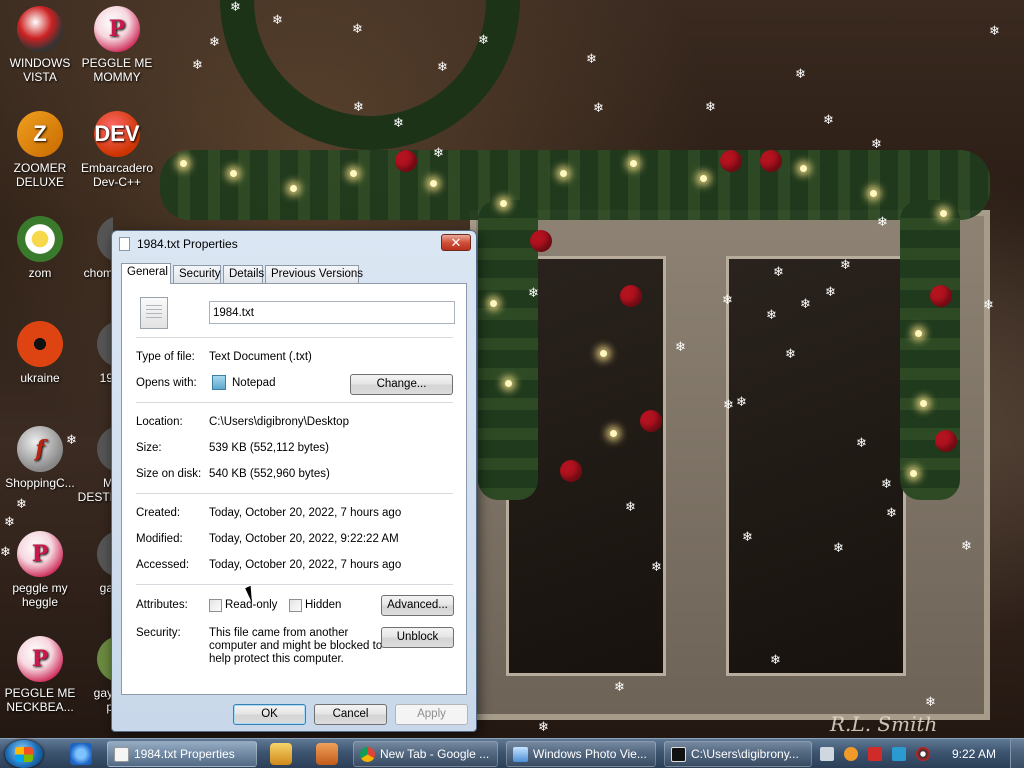 This screenshot has width=1024, height=768. I want to click on volume-icon, so click(923, 754).